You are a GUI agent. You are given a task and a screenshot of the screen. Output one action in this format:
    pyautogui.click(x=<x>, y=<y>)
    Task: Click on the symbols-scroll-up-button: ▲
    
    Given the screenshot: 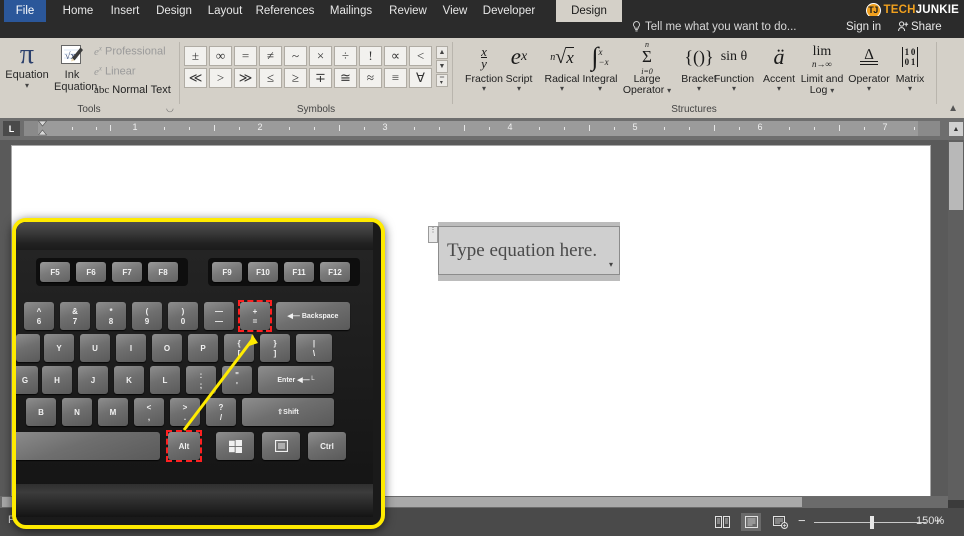 What is the action you would take?
    pyautogui.click(x=442, y=52)
    